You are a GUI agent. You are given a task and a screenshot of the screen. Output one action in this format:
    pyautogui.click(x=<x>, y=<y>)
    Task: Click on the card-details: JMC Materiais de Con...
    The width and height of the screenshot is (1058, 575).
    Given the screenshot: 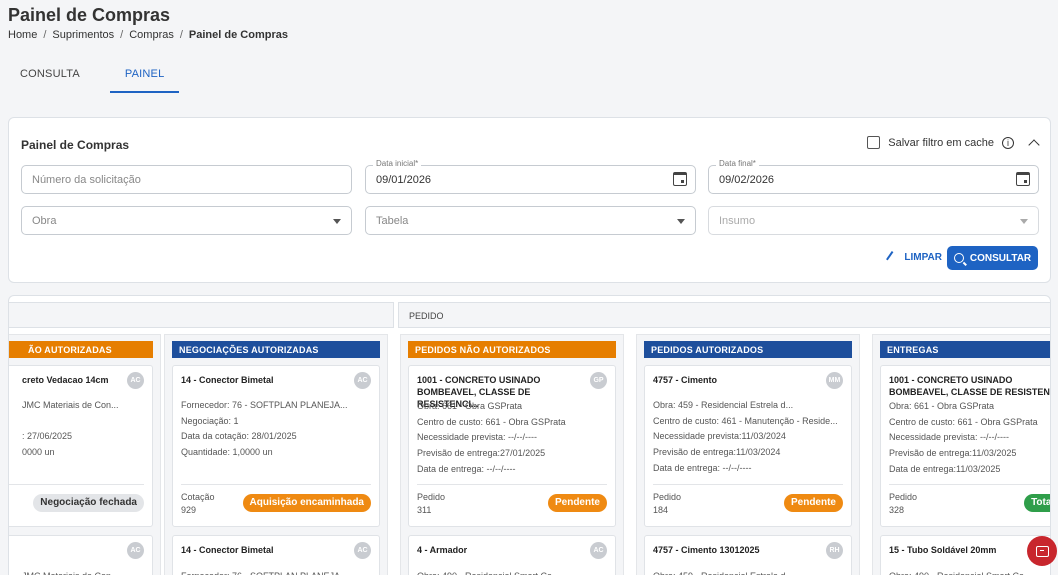 What is the action you would take?
    pyautogui.click(x=83, y=572)
    